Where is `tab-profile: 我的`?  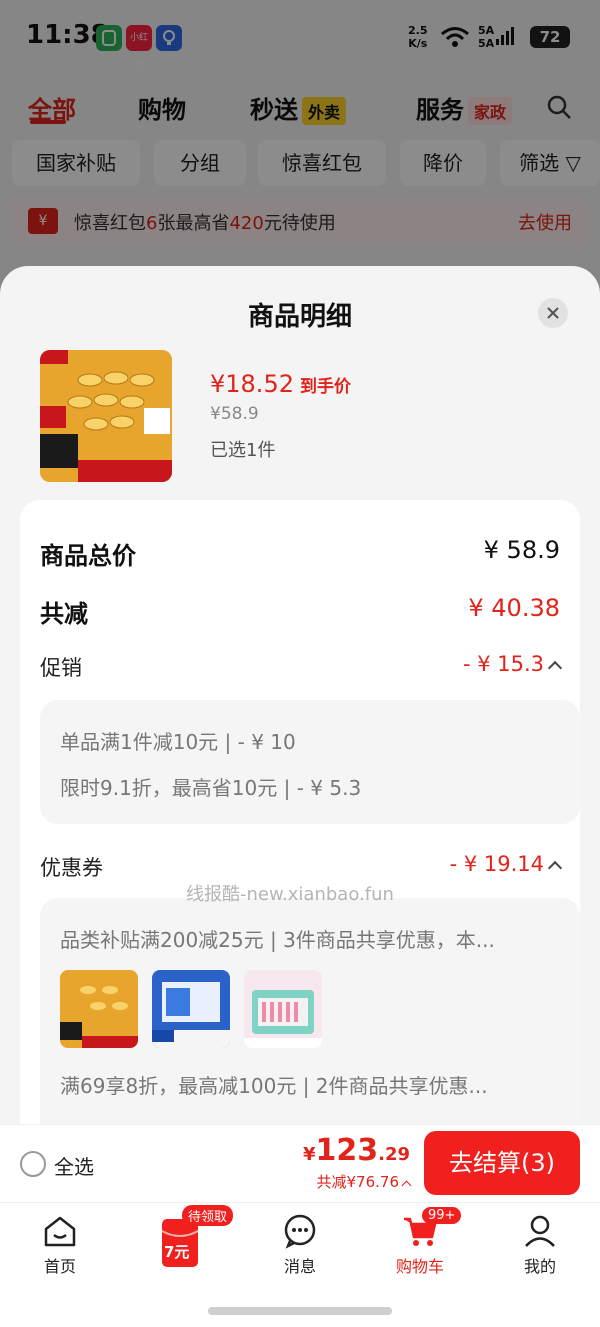
tab-profile: 我的 is located at coordinates (540, 1243).